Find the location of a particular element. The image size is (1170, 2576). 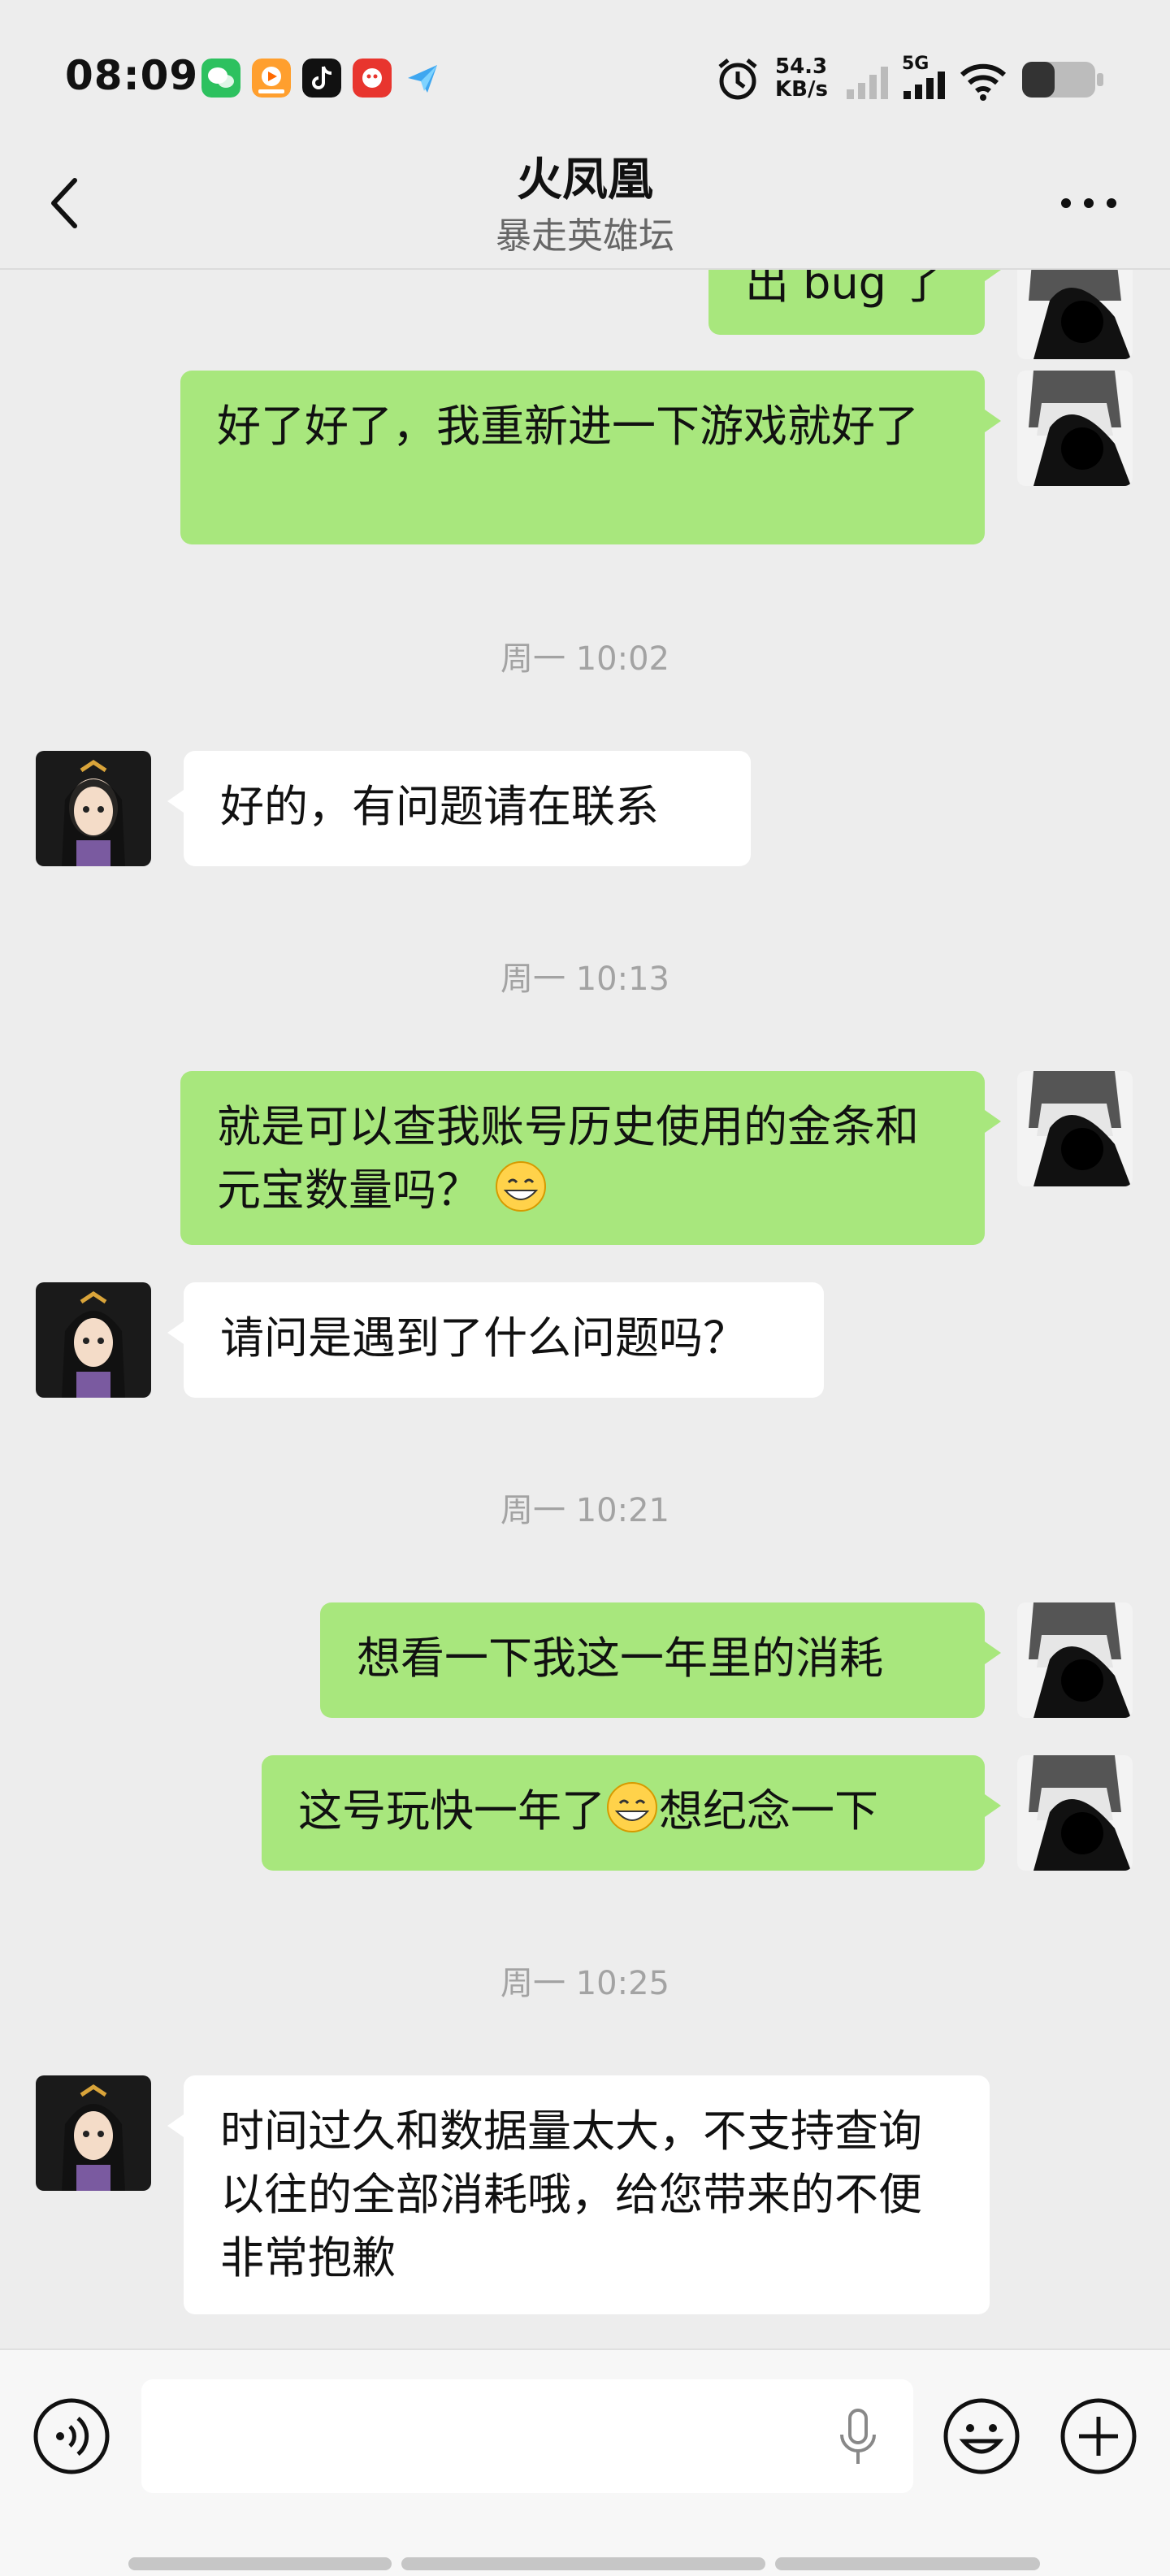

chat-header: 火凤凰 暴走英雄坛 is located at coordinates (585, 204).